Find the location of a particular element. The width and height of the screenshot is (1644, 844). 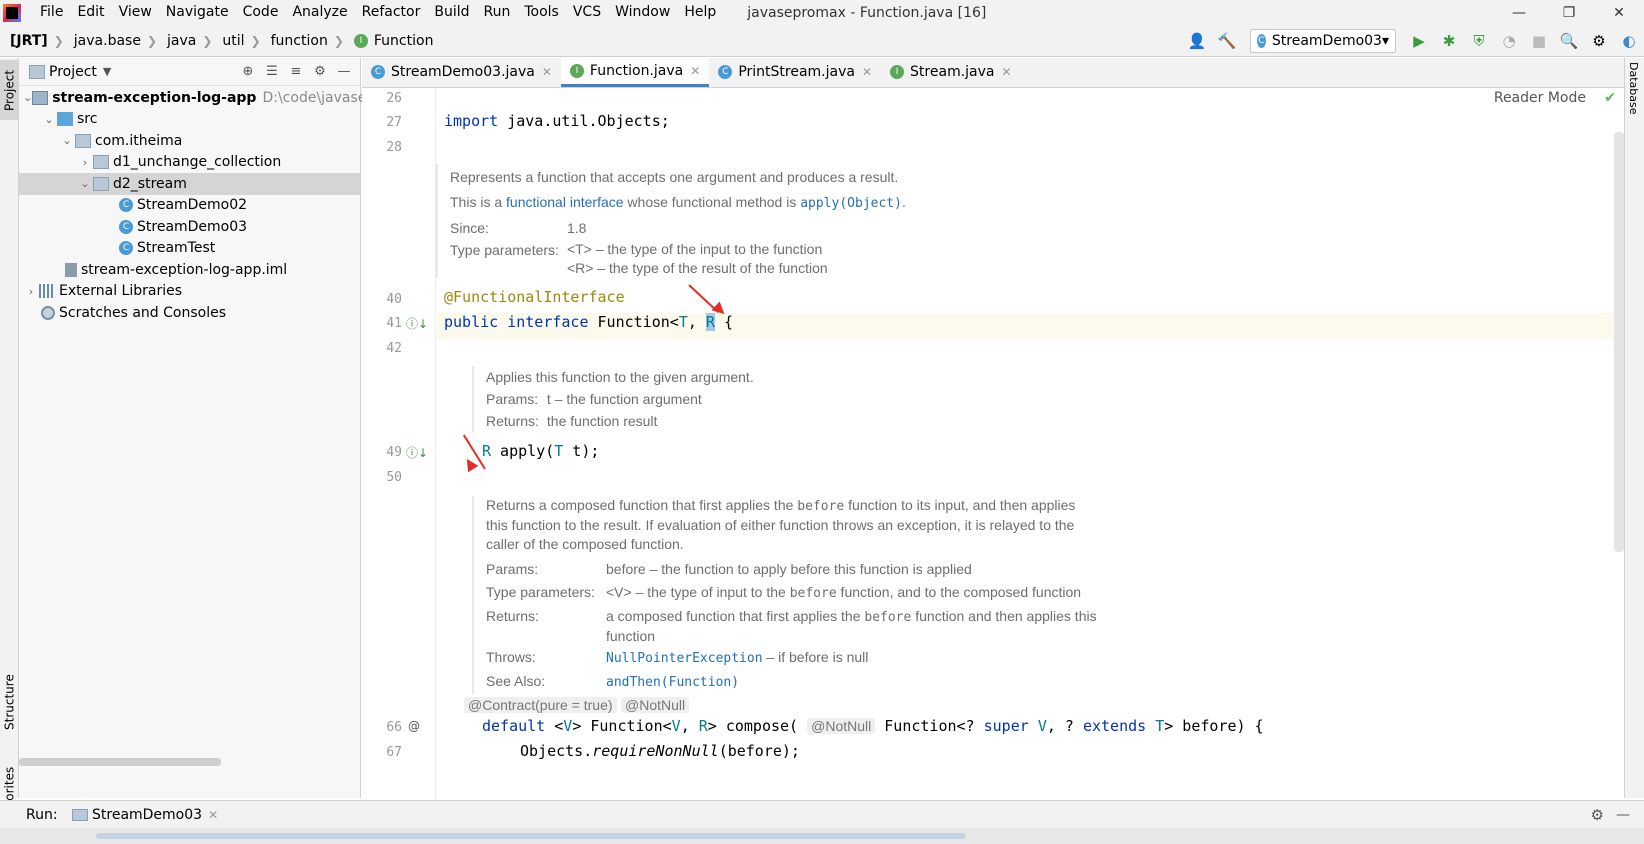

tab-streamdemo03: C StreamDemo03.java ✕ is located at coordinates (461, 72).